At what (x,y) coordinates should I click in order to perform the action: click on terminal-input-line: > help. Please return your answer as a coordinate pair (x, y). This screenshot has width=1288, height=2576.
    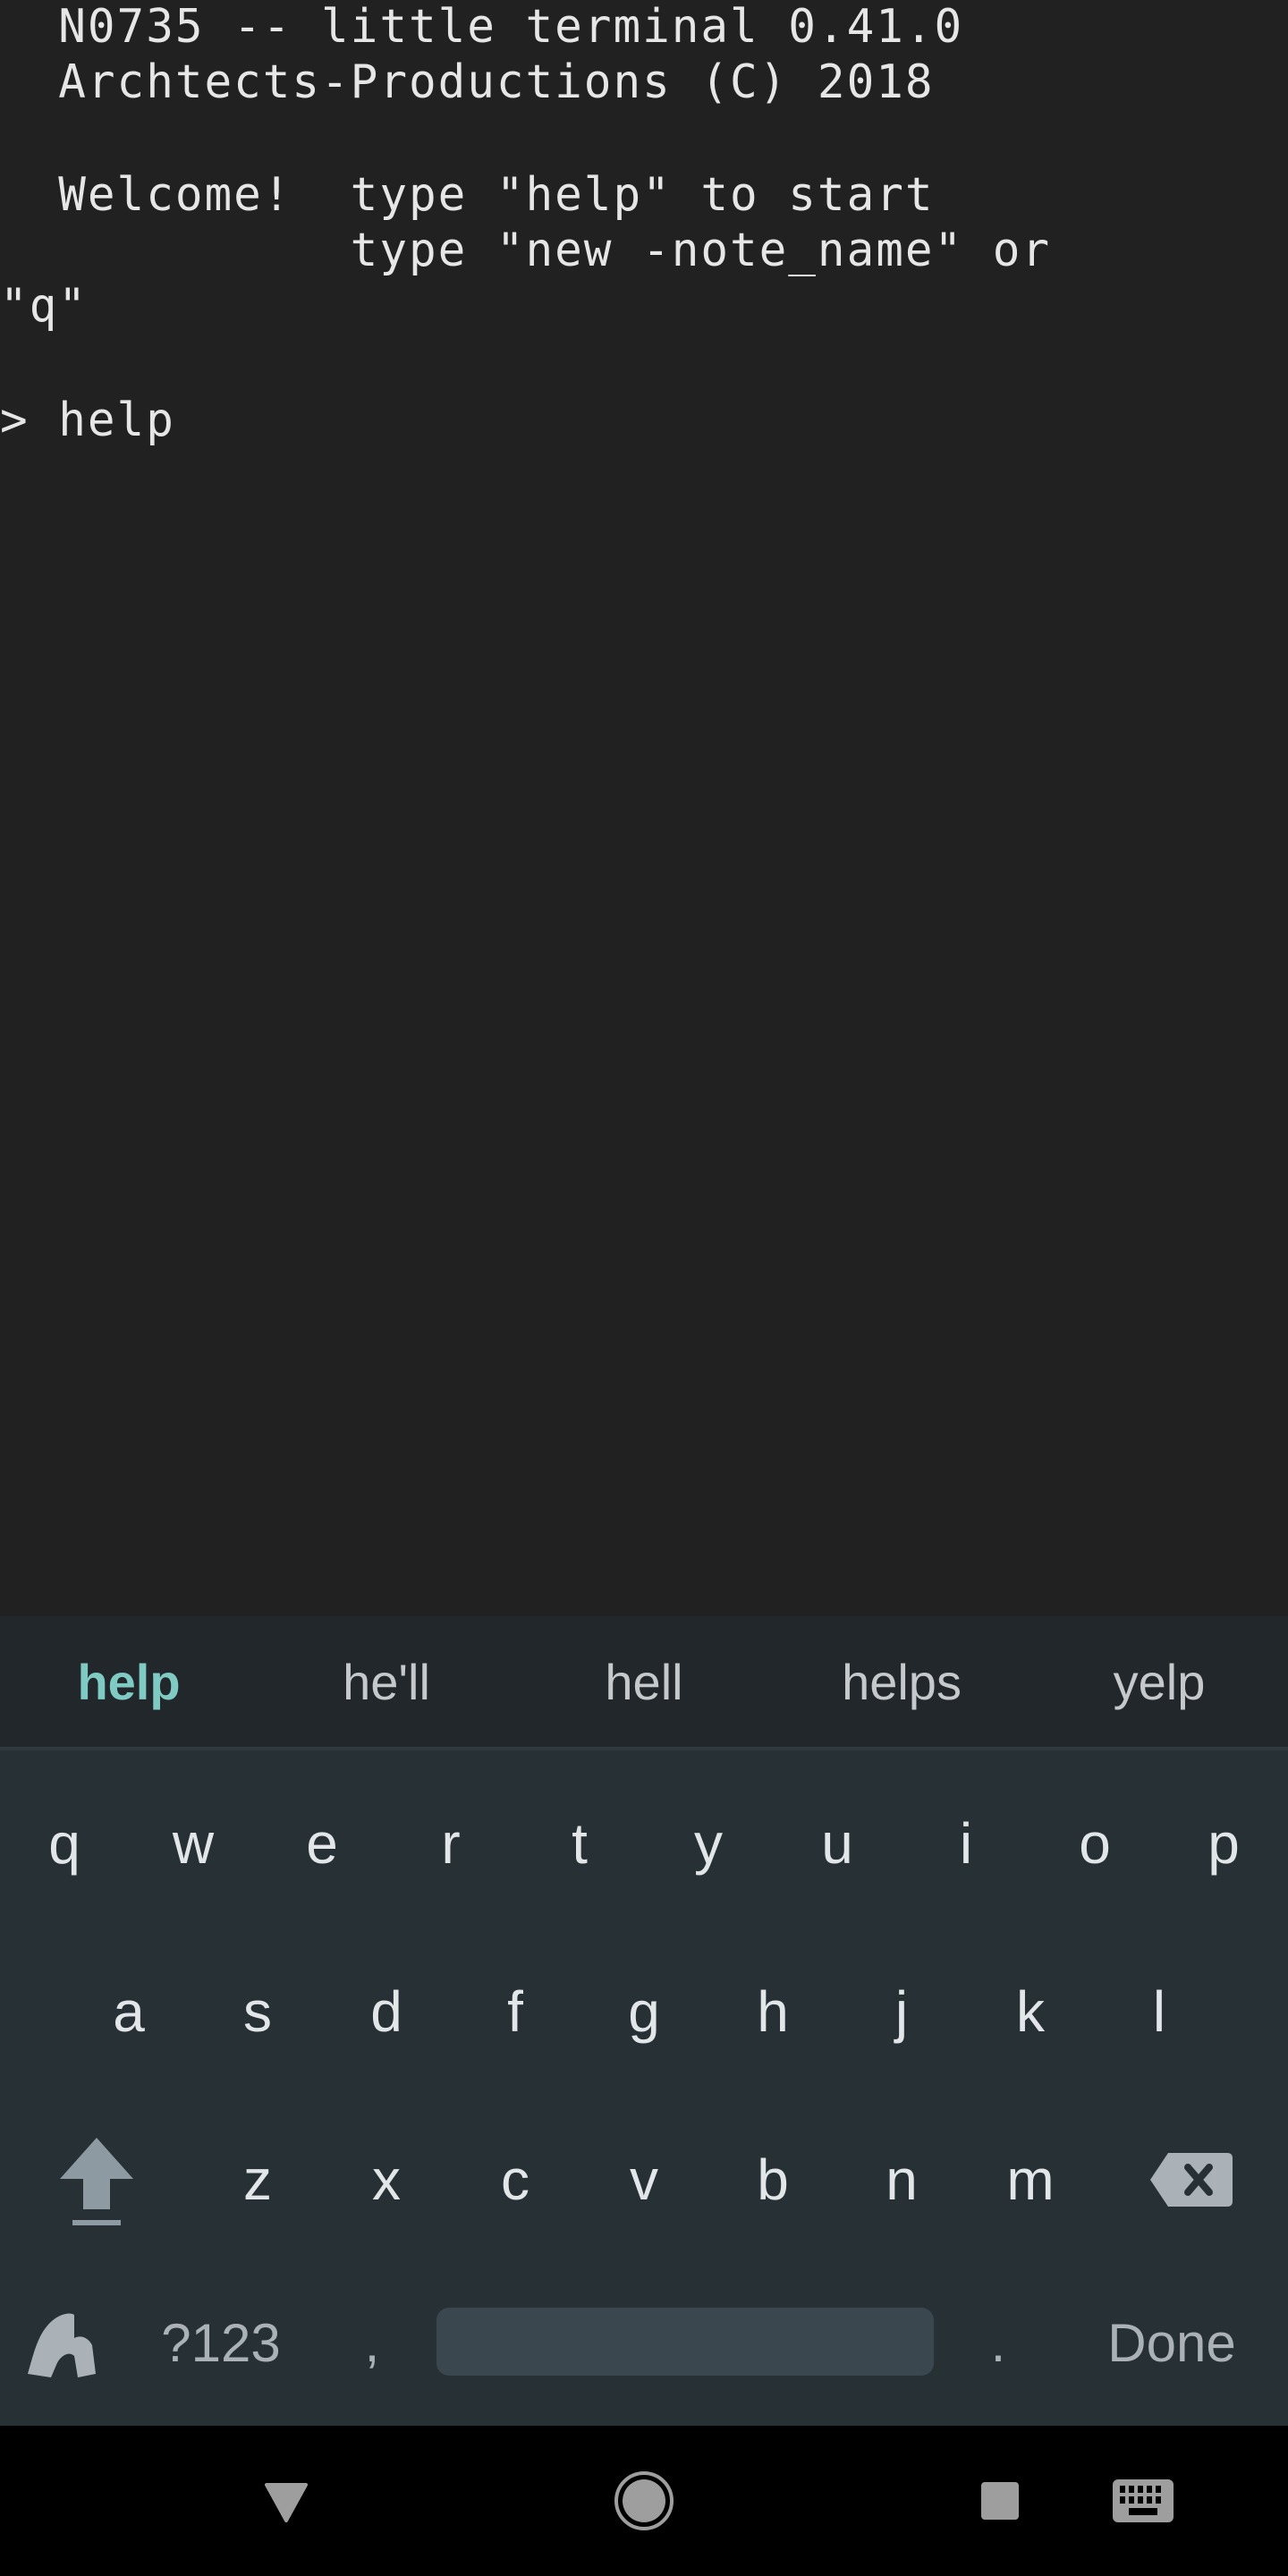
    Looking at the image, I should click on (87, 420).